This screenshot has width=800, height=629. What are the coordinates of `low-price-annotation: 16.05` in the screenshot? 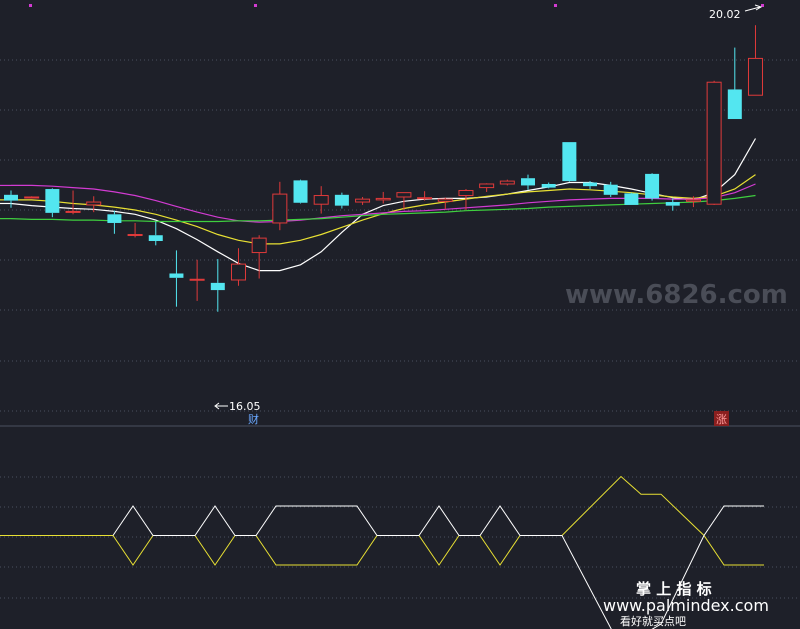 It's located at (237, 406).